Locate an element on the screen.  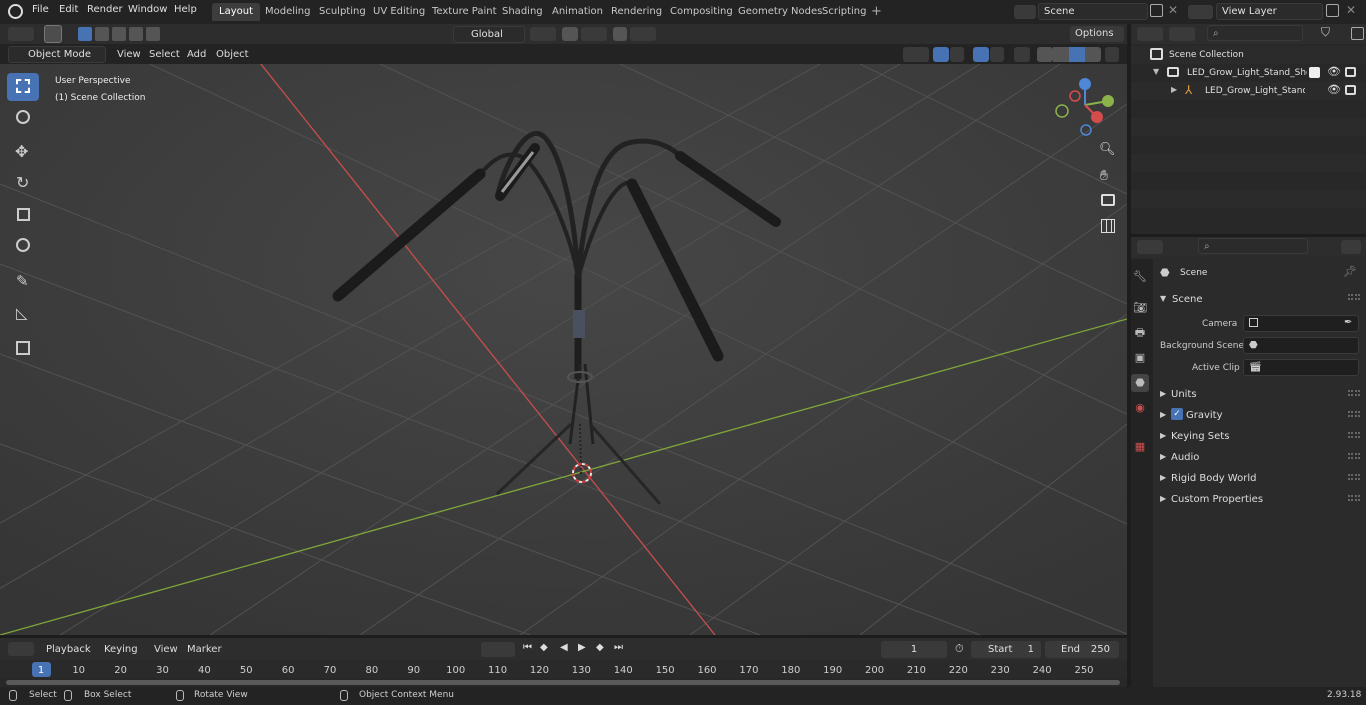
timeline-scrollbar is located at coordinates (563, 682).